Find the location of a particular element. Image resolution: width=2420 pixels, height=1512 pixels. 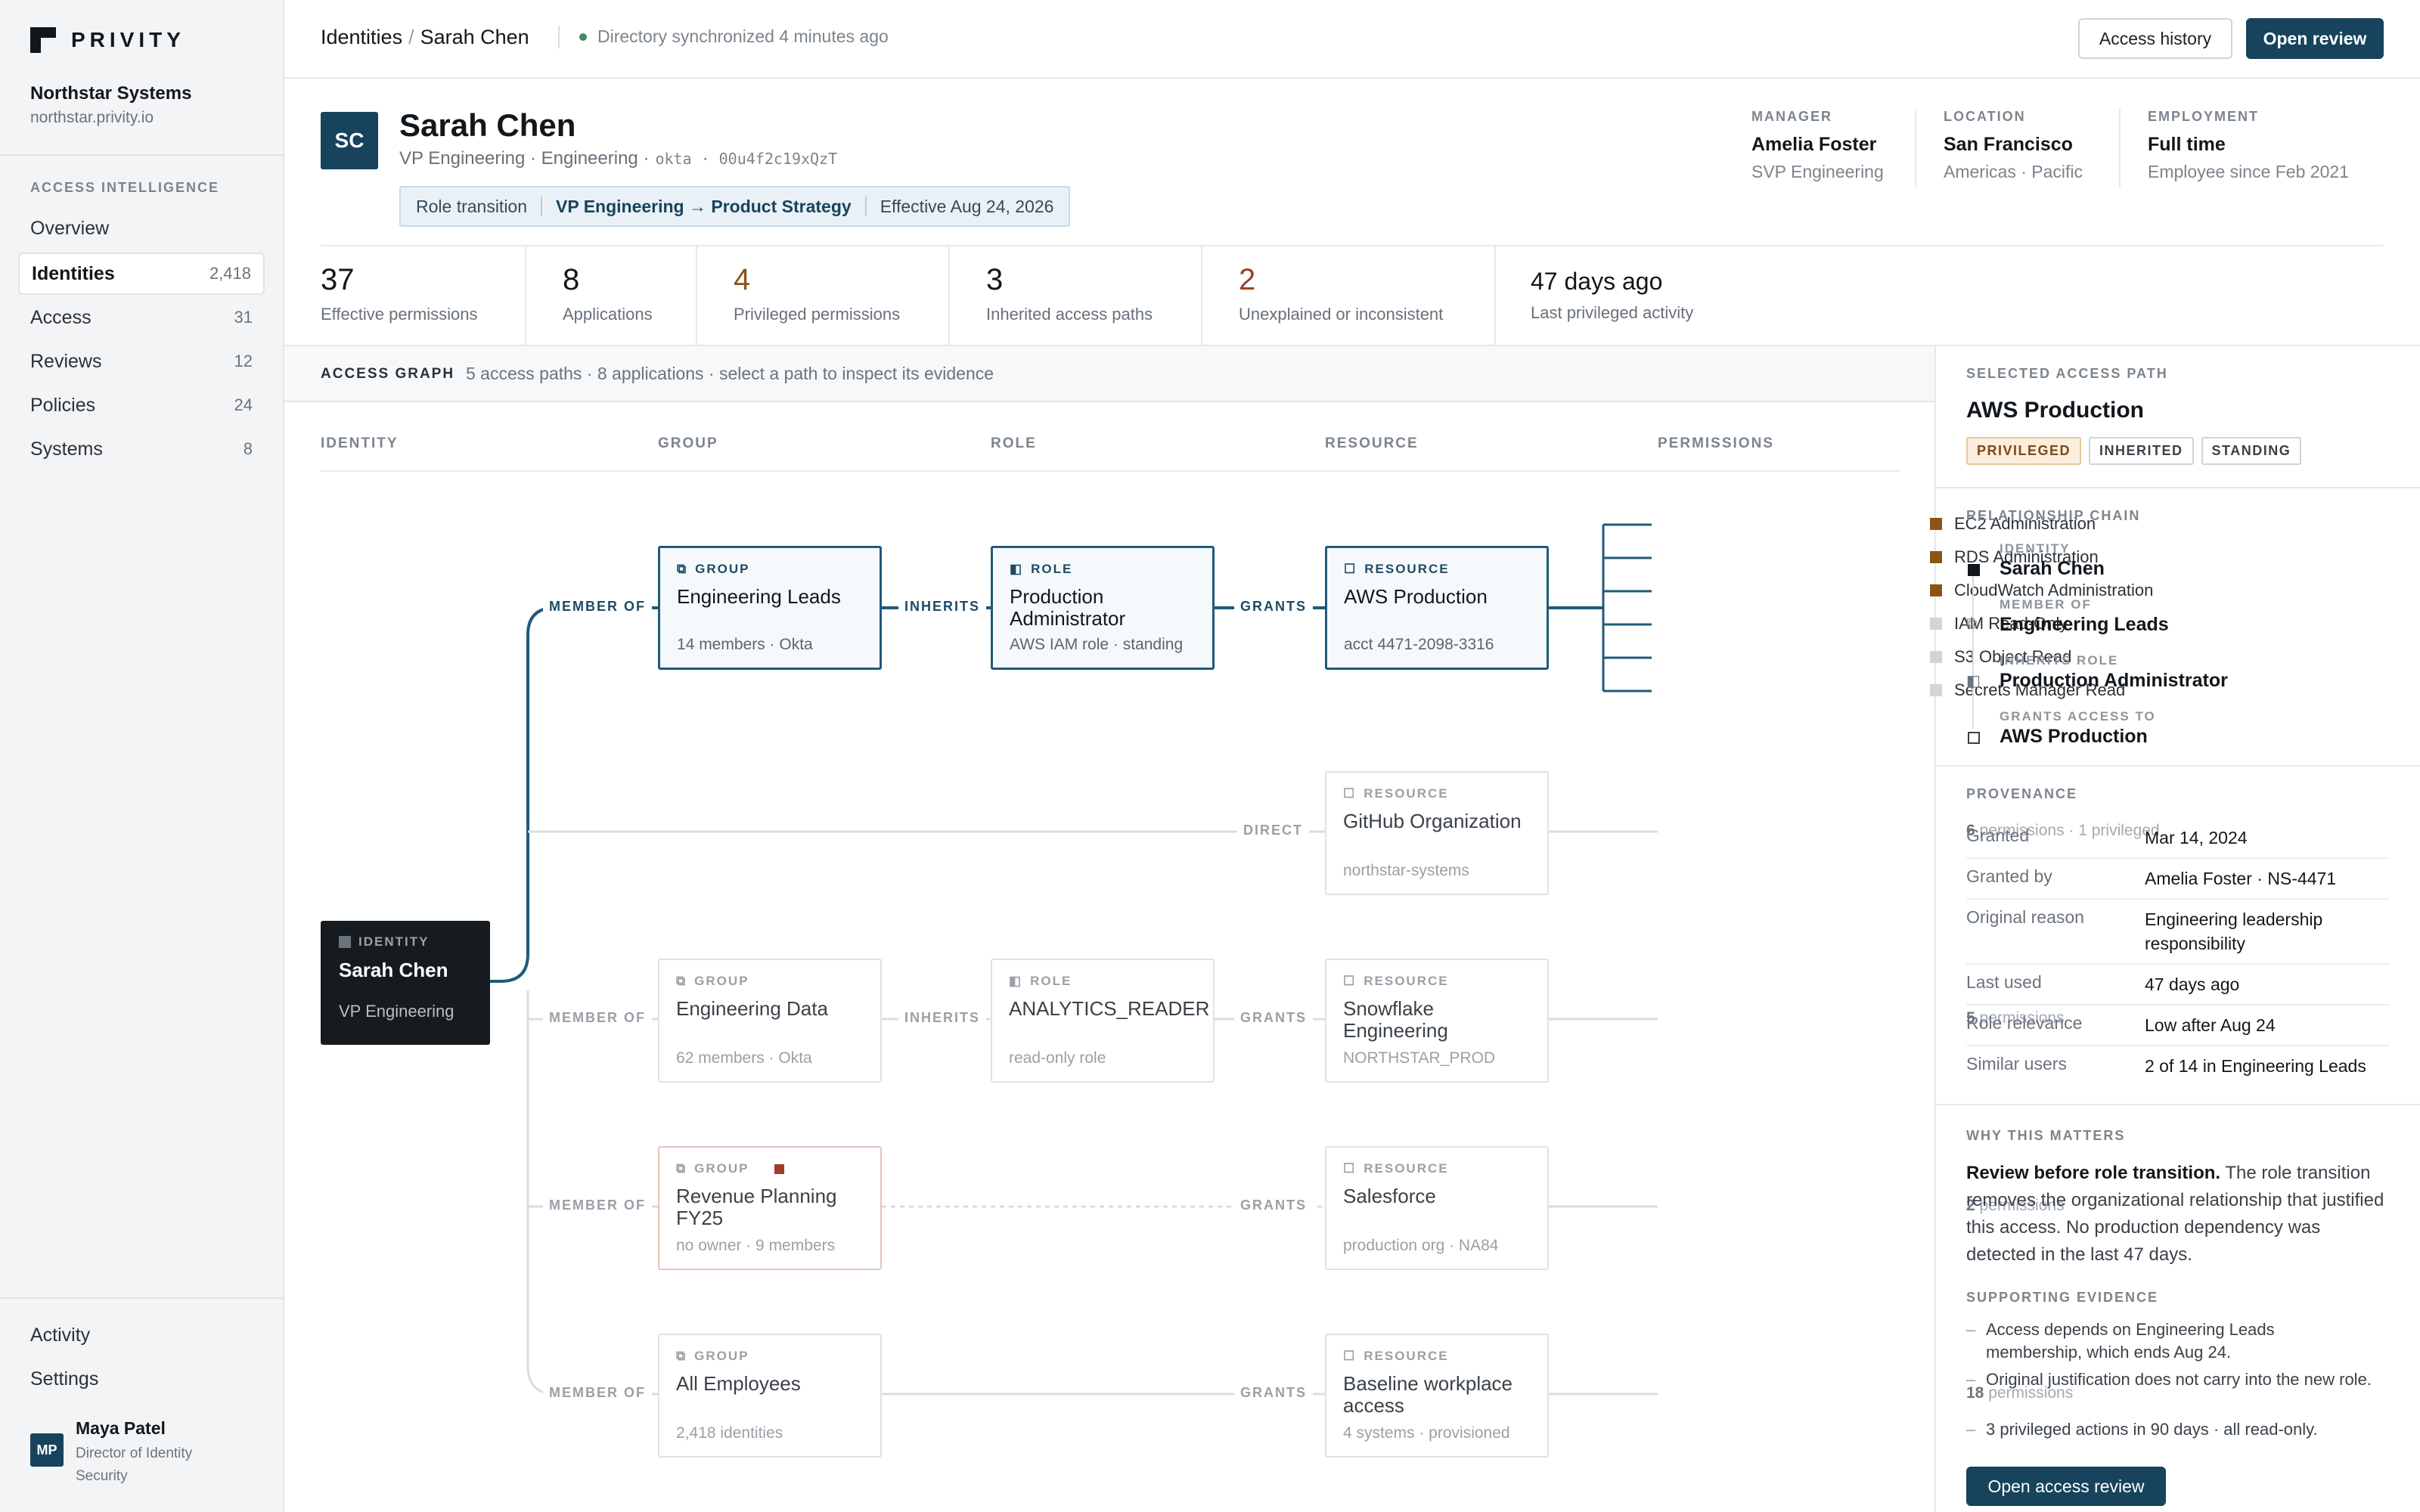

provenance-key: Last used is located at coordinates (2004, 982).